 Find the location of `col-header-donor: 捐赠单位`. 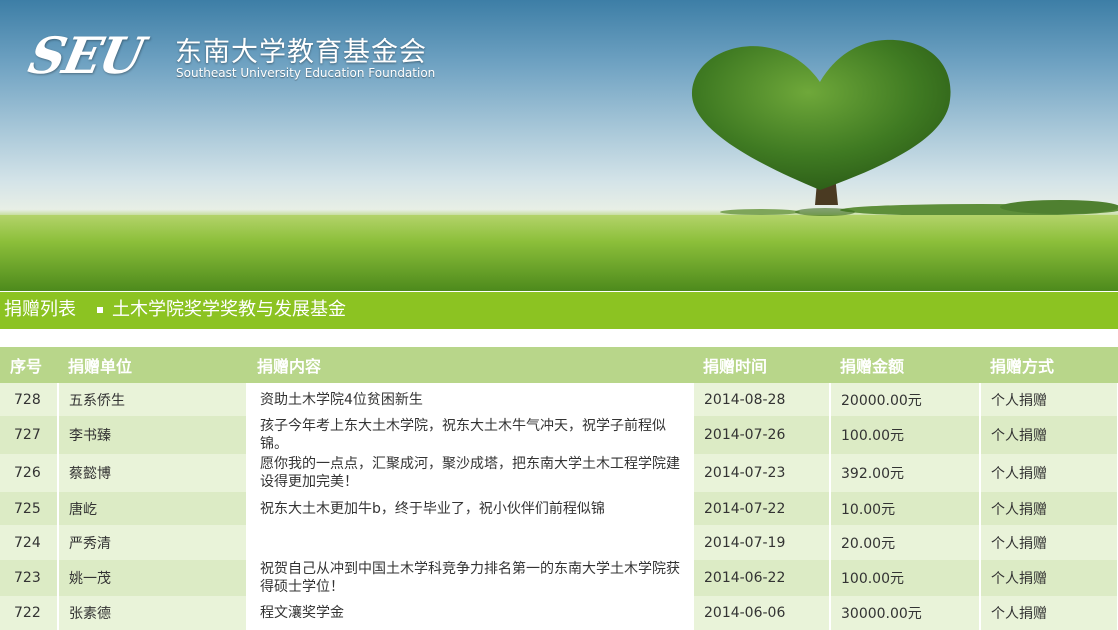

col-header-donor: 捐赠单位 is located at coordinates (152, 365).